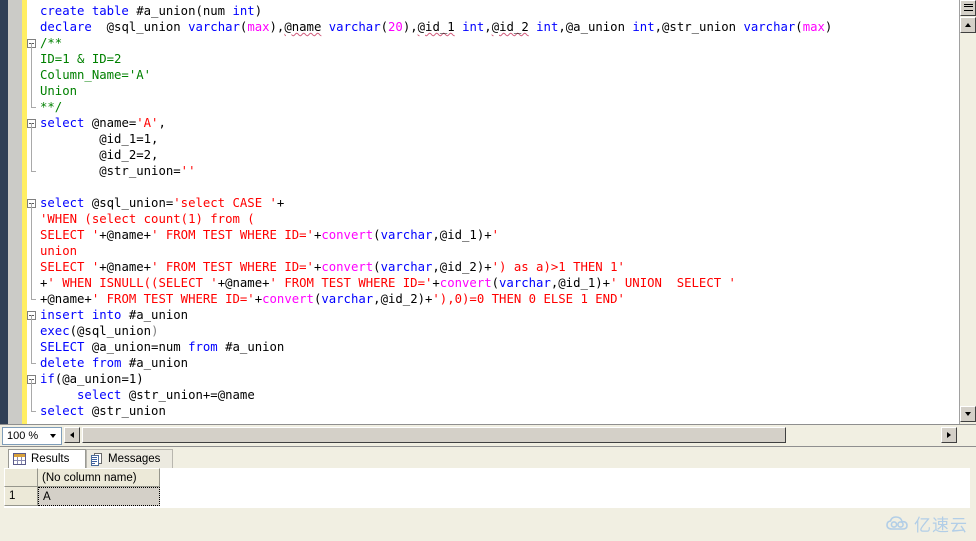  I want to click on code-line-text: select @str_union, so click(103, 411).